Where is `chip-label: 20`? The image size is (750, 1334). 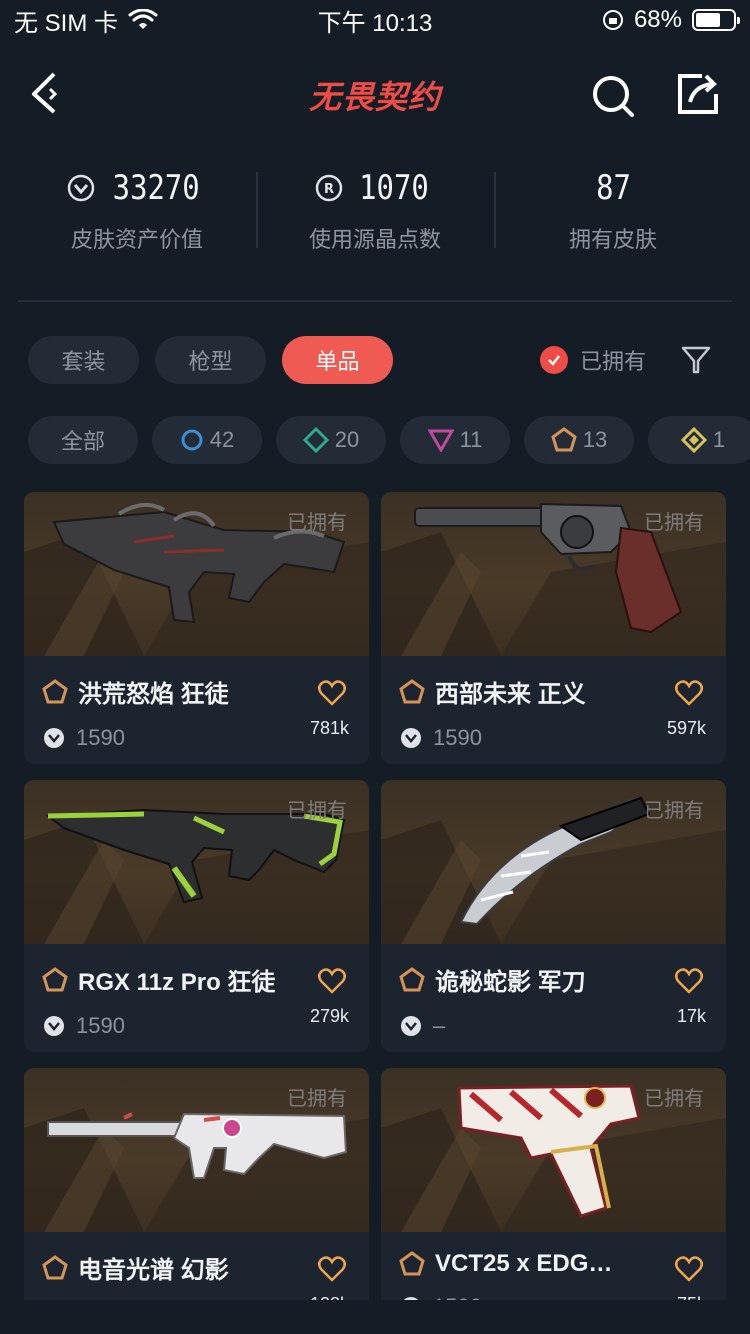
chip-label: 20 is located at coordinates (347, 439).